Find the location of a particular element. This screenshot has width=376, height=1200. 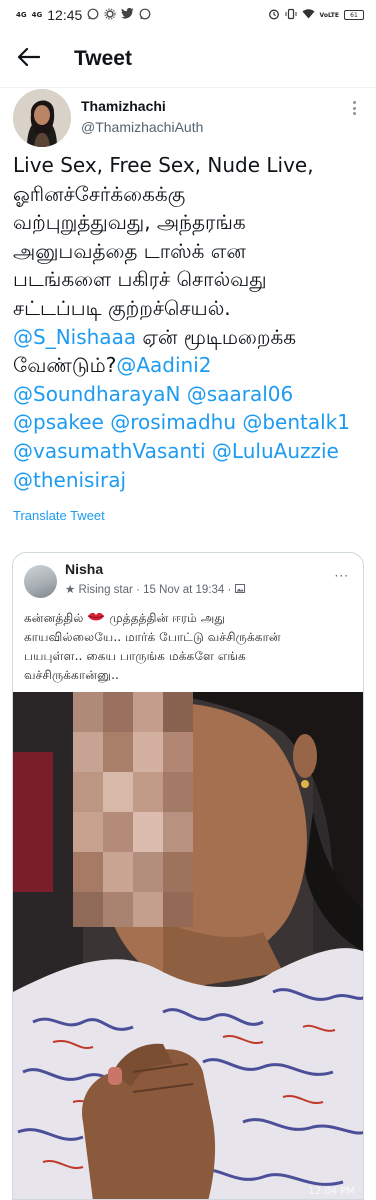

tweet-text-segment: படங்களை பகிரச் சொல்வது is located at coordinates (140, 279).